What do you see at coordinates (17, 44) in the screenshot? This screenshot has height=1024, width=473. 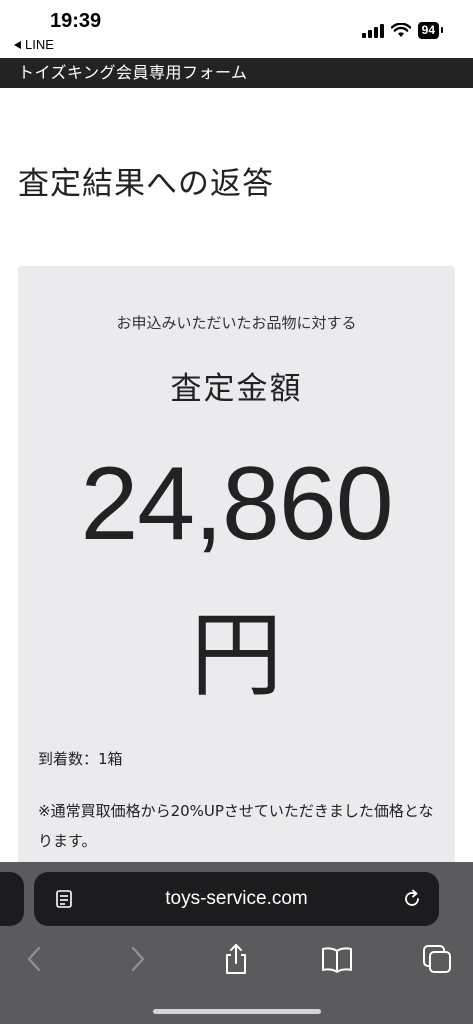 I see `back-triangle-icon` at bounding box center [17, 44].